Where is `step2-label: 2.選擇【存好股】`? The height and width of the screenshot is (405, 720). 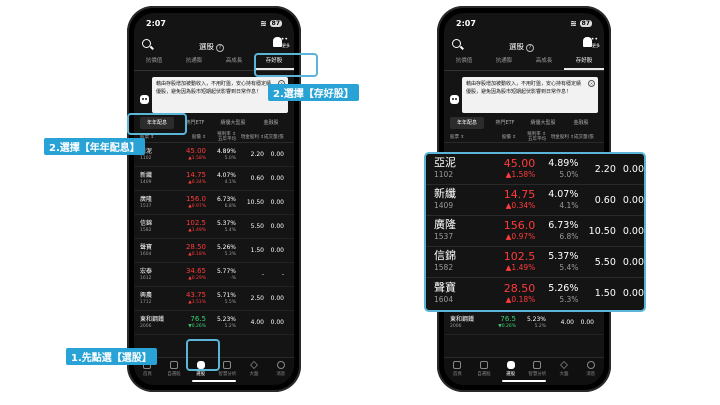
step2-label: 2.選擇【存好股】 is located at coordinates (313, 92).